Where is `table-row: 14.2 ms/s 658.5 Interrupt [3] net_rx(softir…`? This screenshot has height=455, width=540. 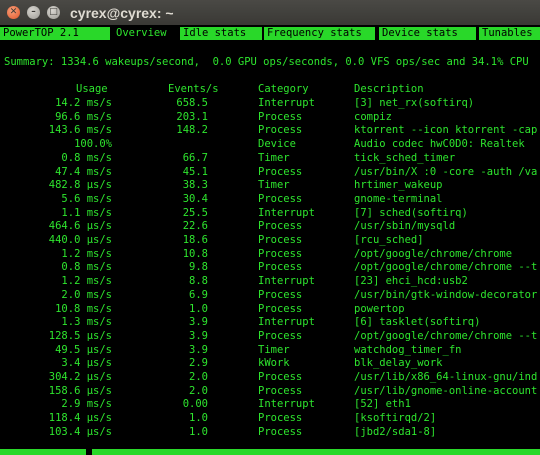
table-row: 14.2 ms/s 658.5 Interrupt [3] net_rx(softir… is located at coordinates (270, 103).